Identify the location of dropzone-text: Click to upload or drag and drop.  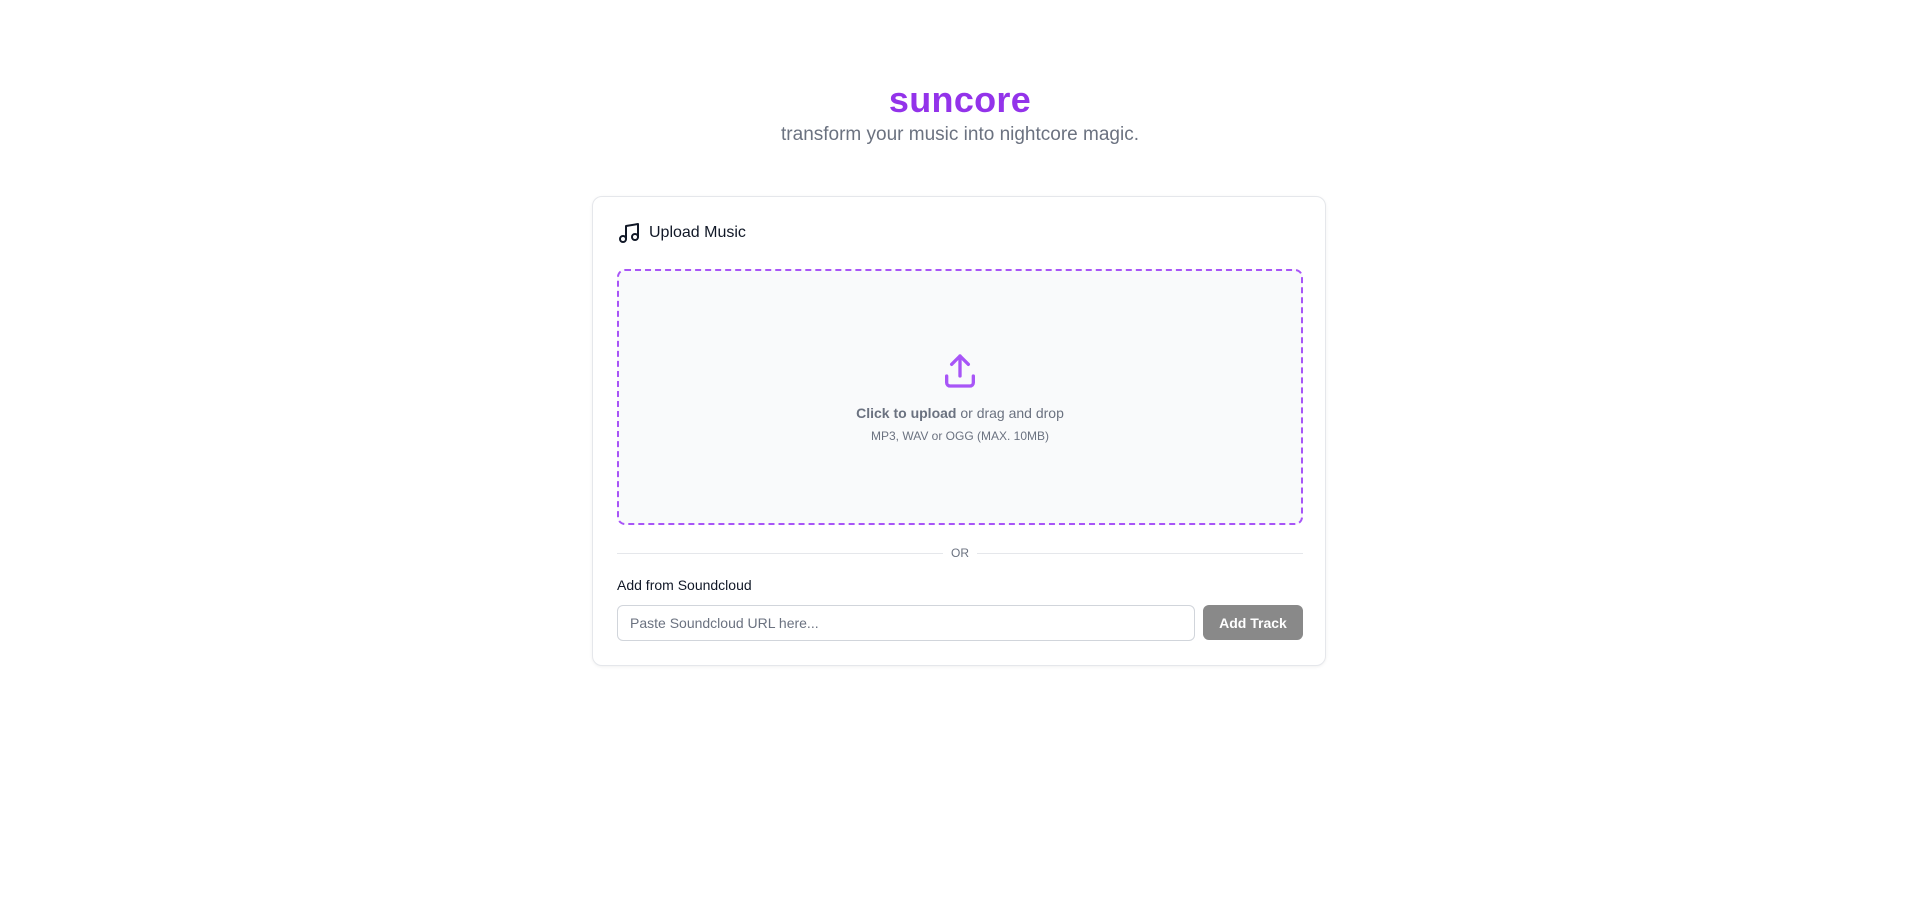
(960, 413).